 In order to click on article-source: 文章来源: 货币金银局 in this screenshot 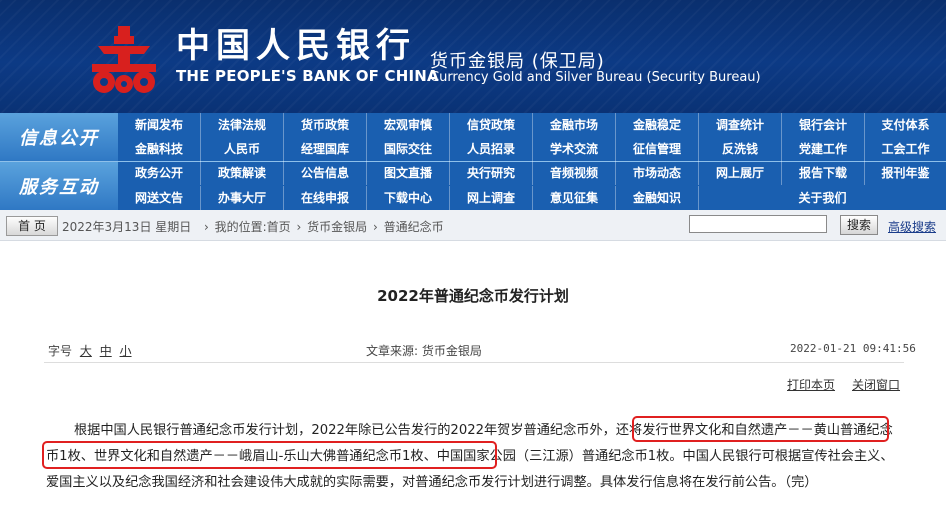, I will do `click(424, 351)`.